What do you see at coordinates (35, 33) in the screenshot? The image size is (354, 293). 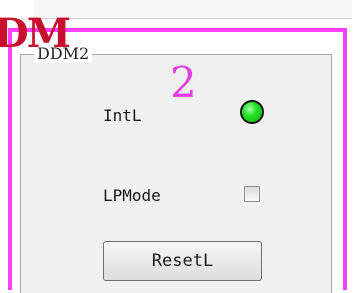 I see `brand-logo-fragment: DM` at bounding box center [35, 33].